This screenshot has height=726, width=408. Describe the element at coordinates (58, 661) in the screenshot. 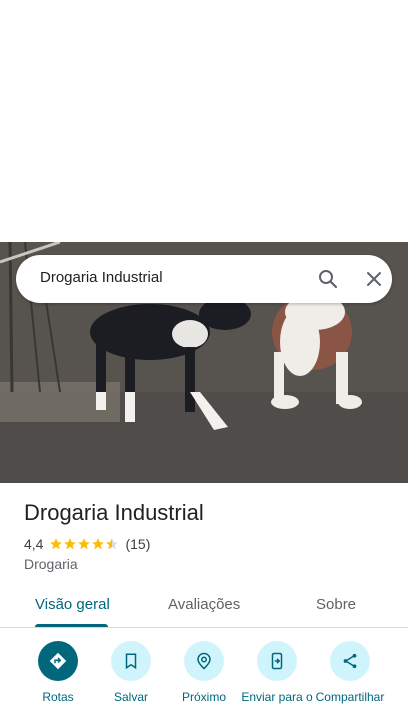

I see `directions-icon` at that location.